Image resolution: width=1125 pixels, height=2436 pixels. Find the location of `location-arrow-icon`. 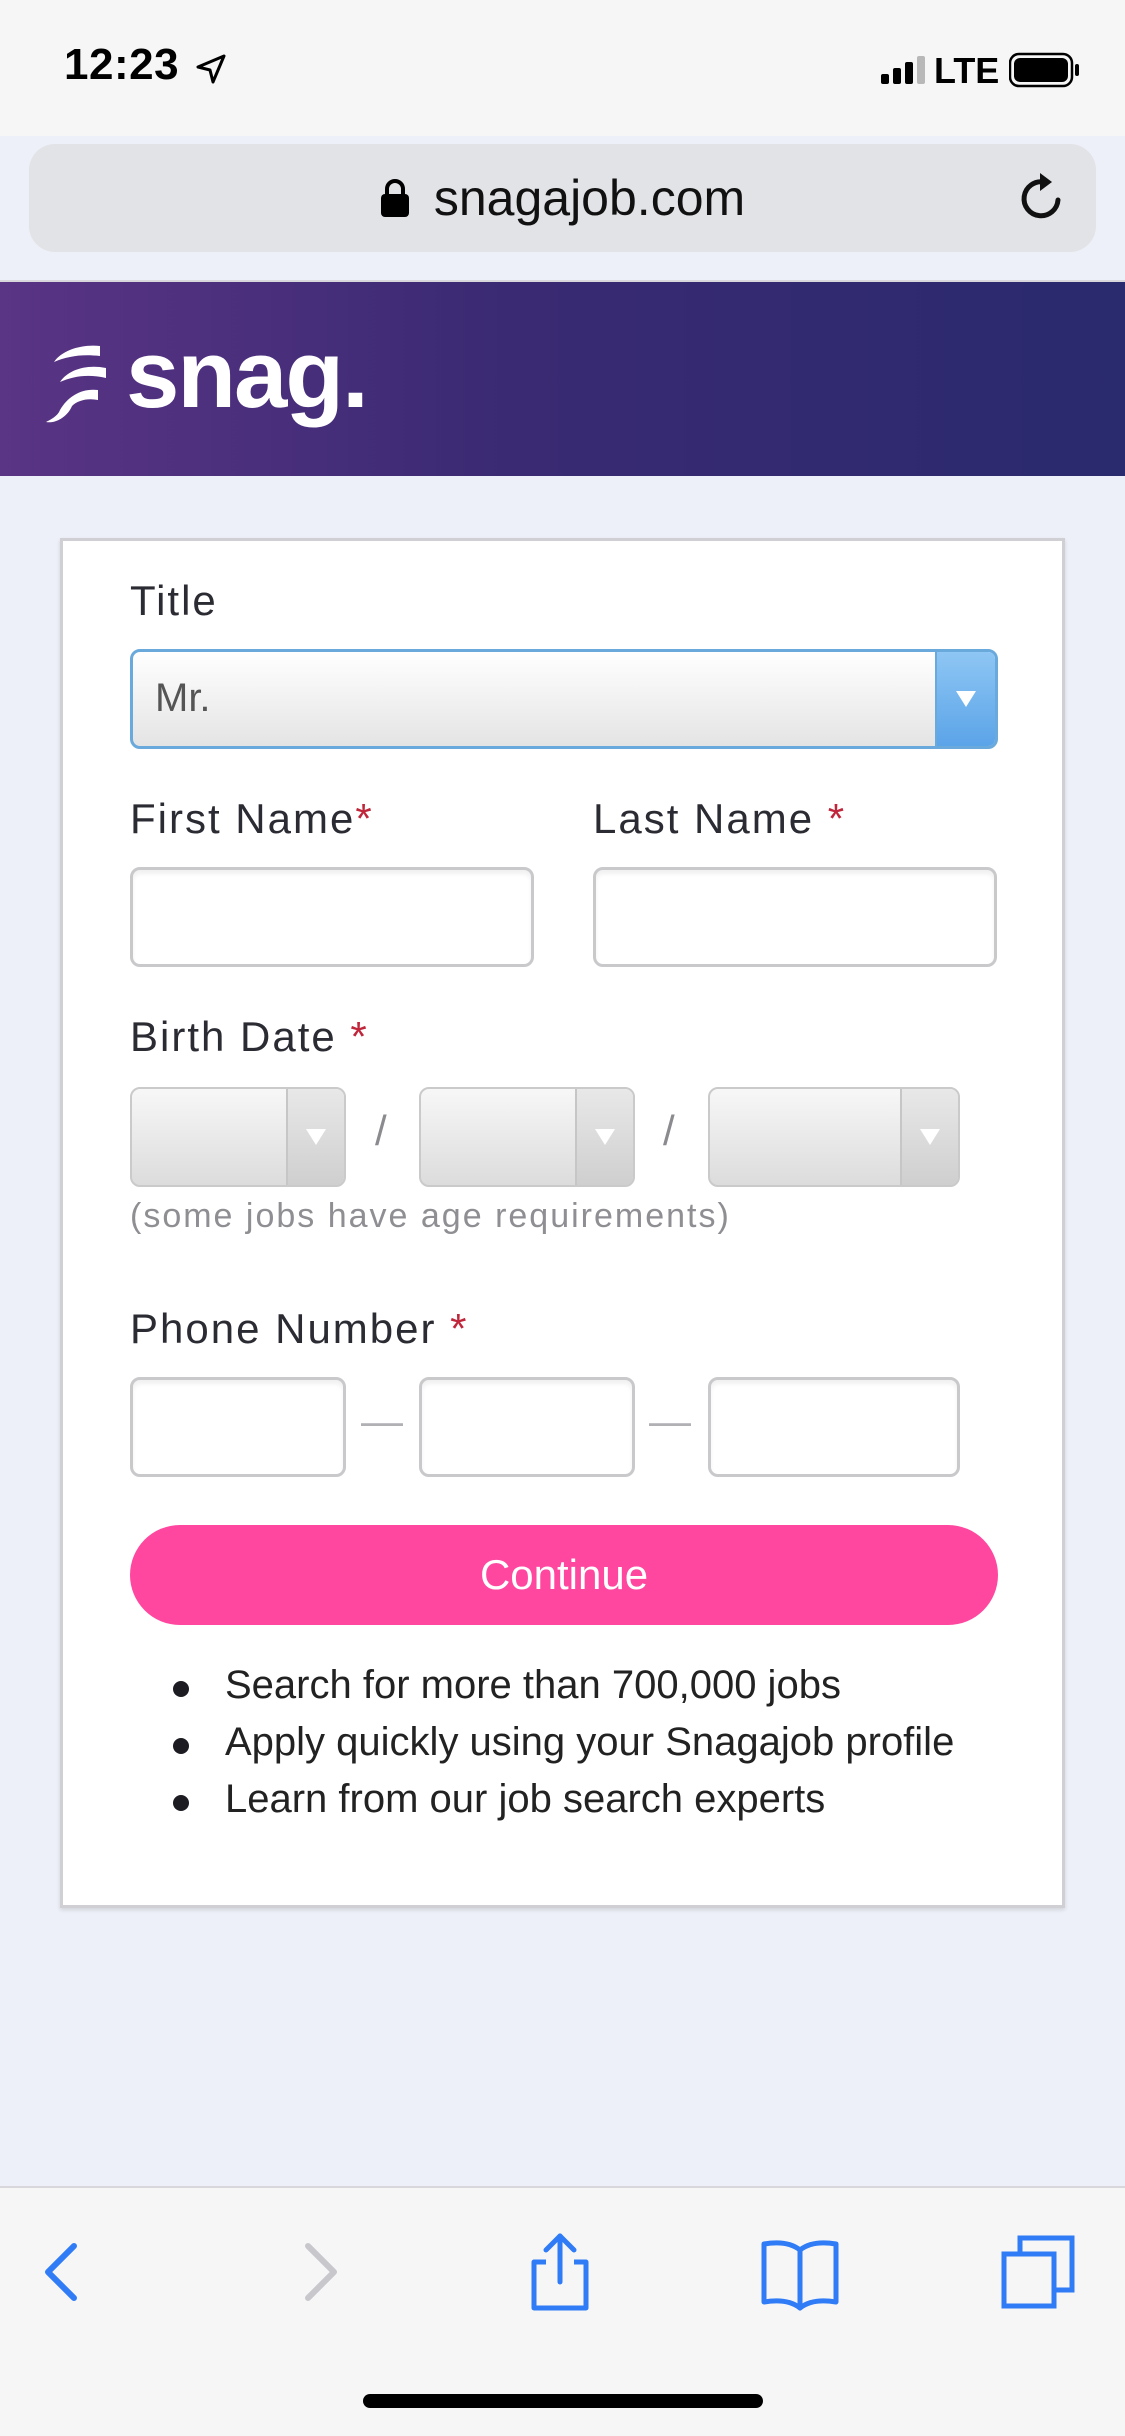

location-arrow-icon is located at coordinates (211, 69).